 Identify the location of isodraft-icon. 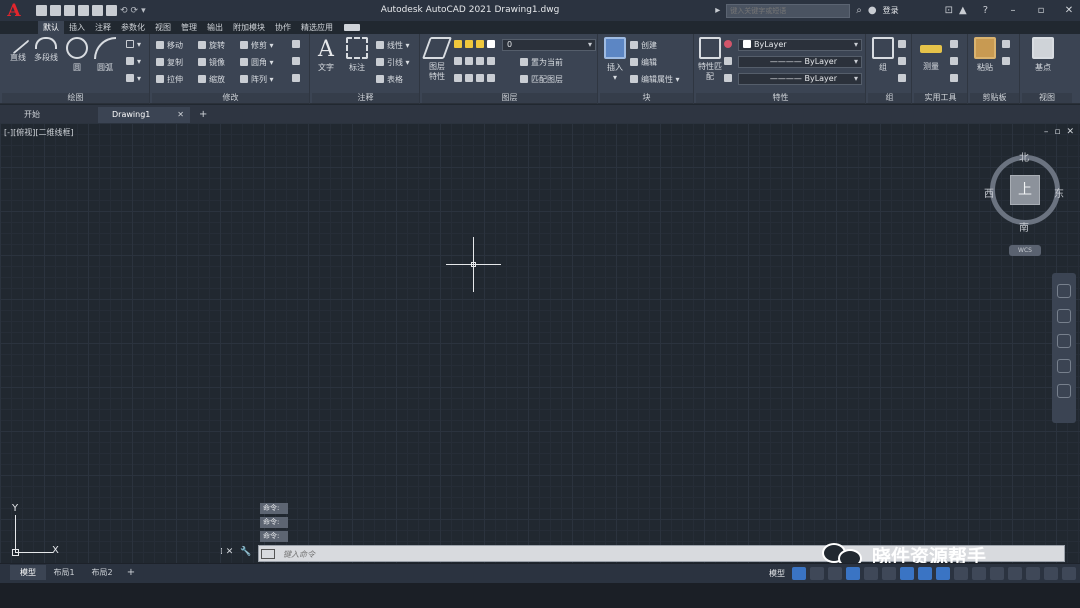
(871, 573).